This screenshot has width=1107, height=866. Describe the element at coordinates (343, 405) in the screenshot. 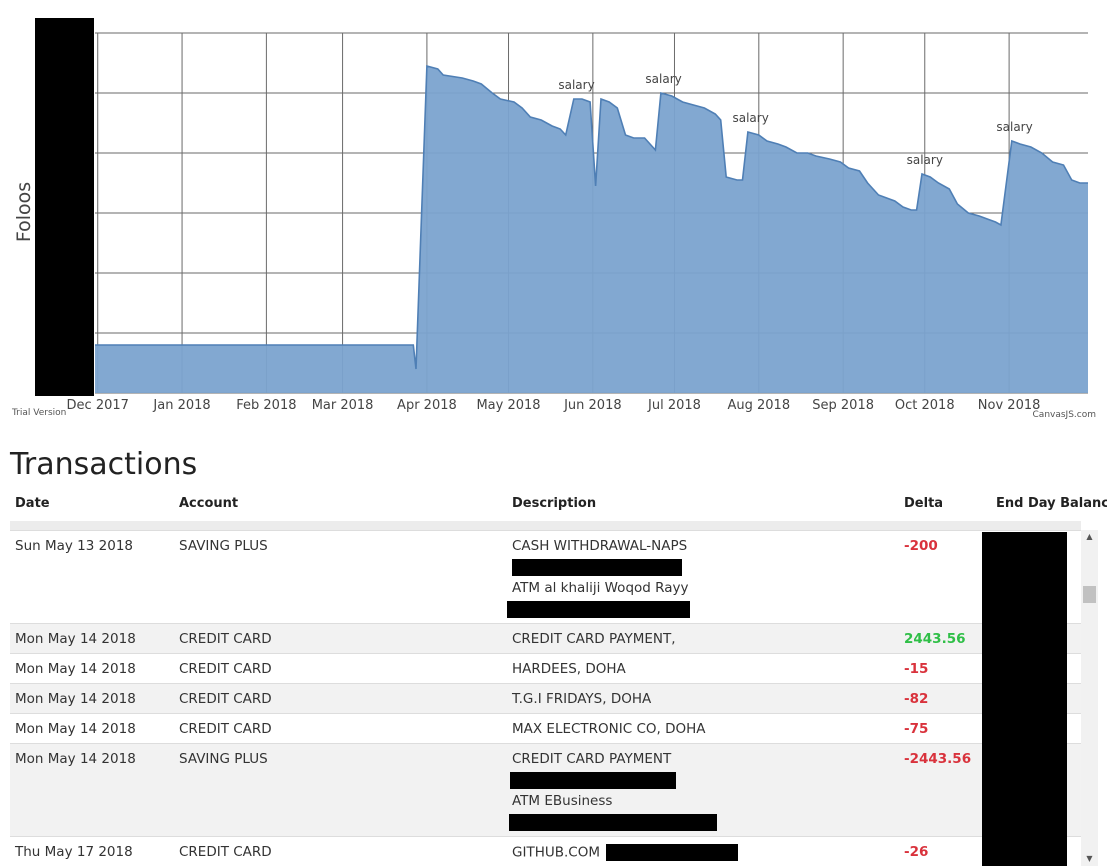

I see `x-tick-label: Mar 2018` at that location.